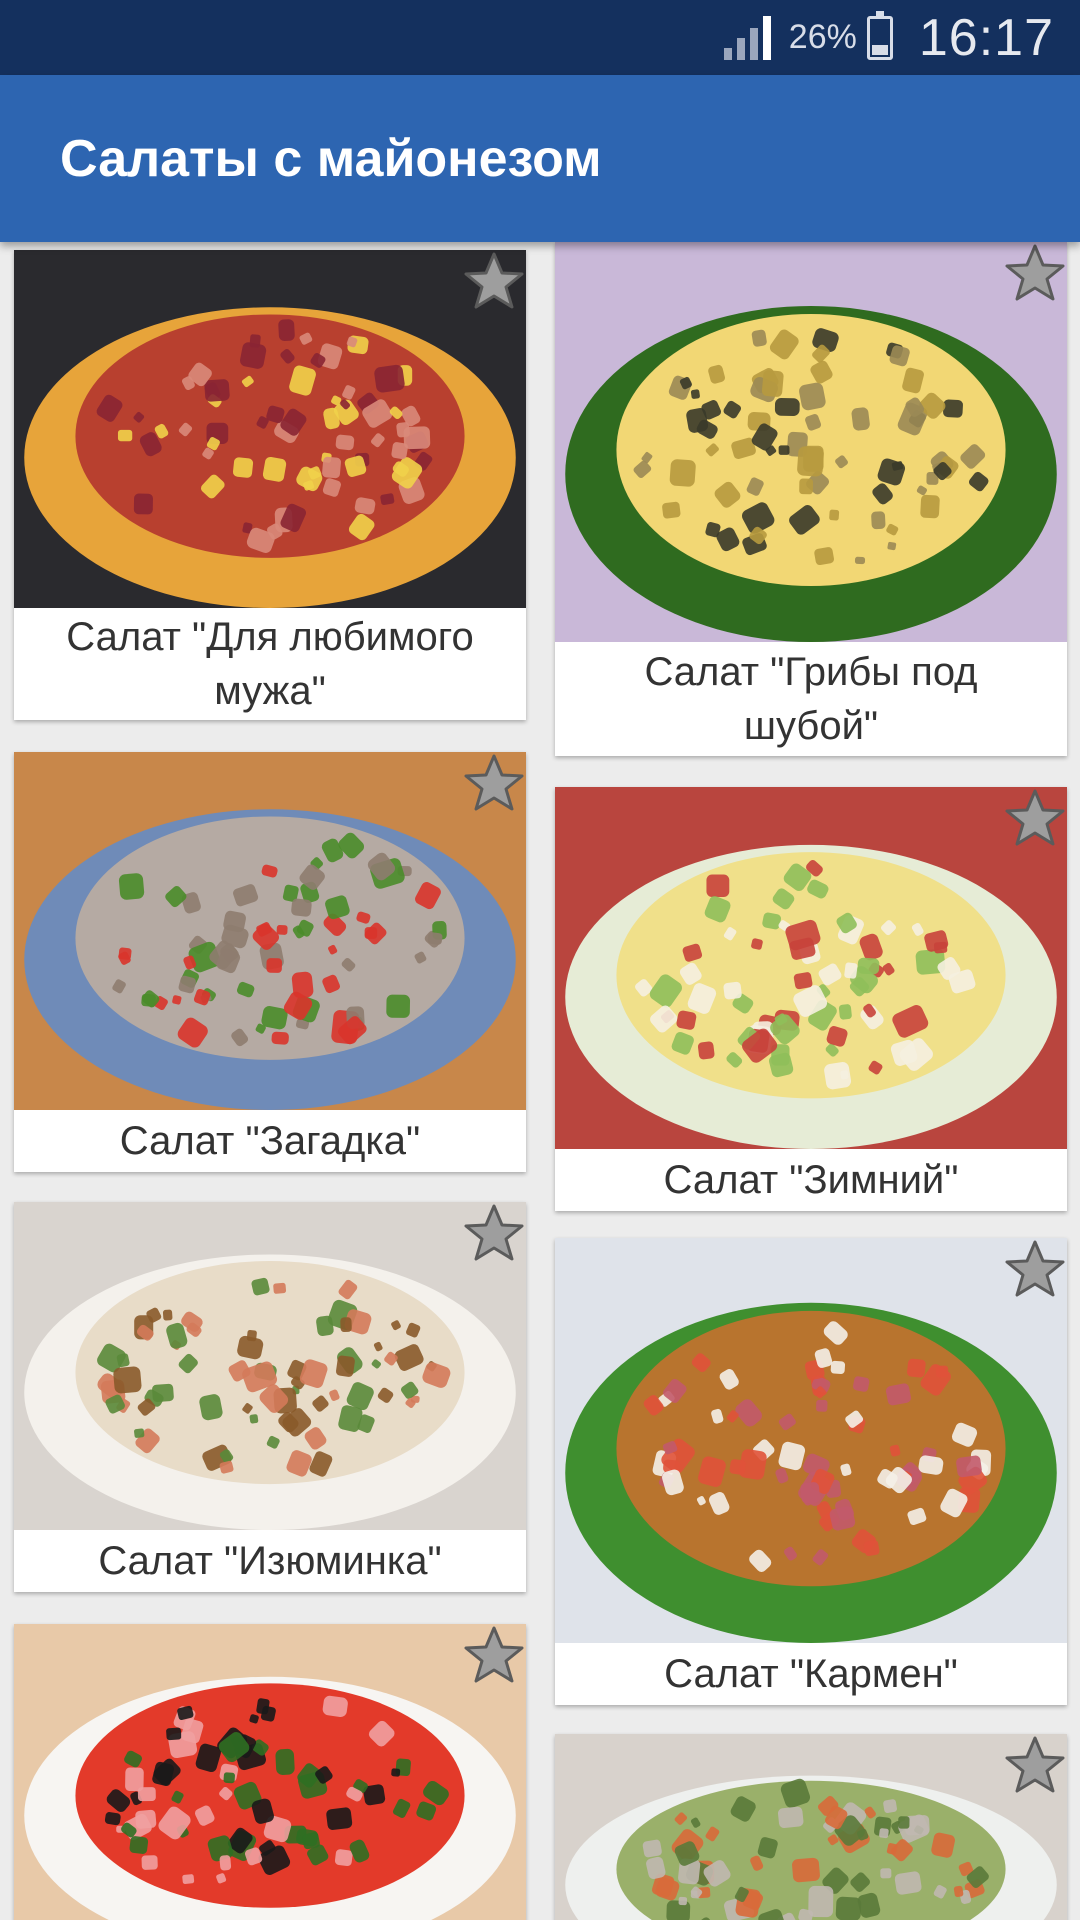  What do you see at coordinates (270, 1561) in the screenshot?
I see `recipe-title: Салат "Изюминка"` at bounding box center [270, 1561].